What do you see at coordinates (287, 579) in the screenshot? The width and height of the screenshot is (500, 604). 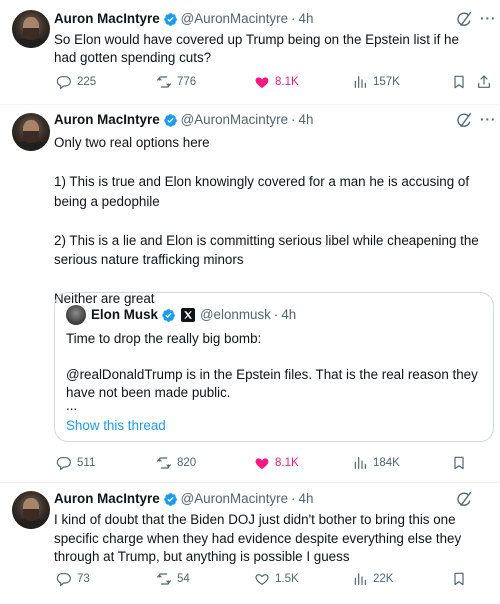 I see `like-count: 1.5K` at bounding box center [287, 579].